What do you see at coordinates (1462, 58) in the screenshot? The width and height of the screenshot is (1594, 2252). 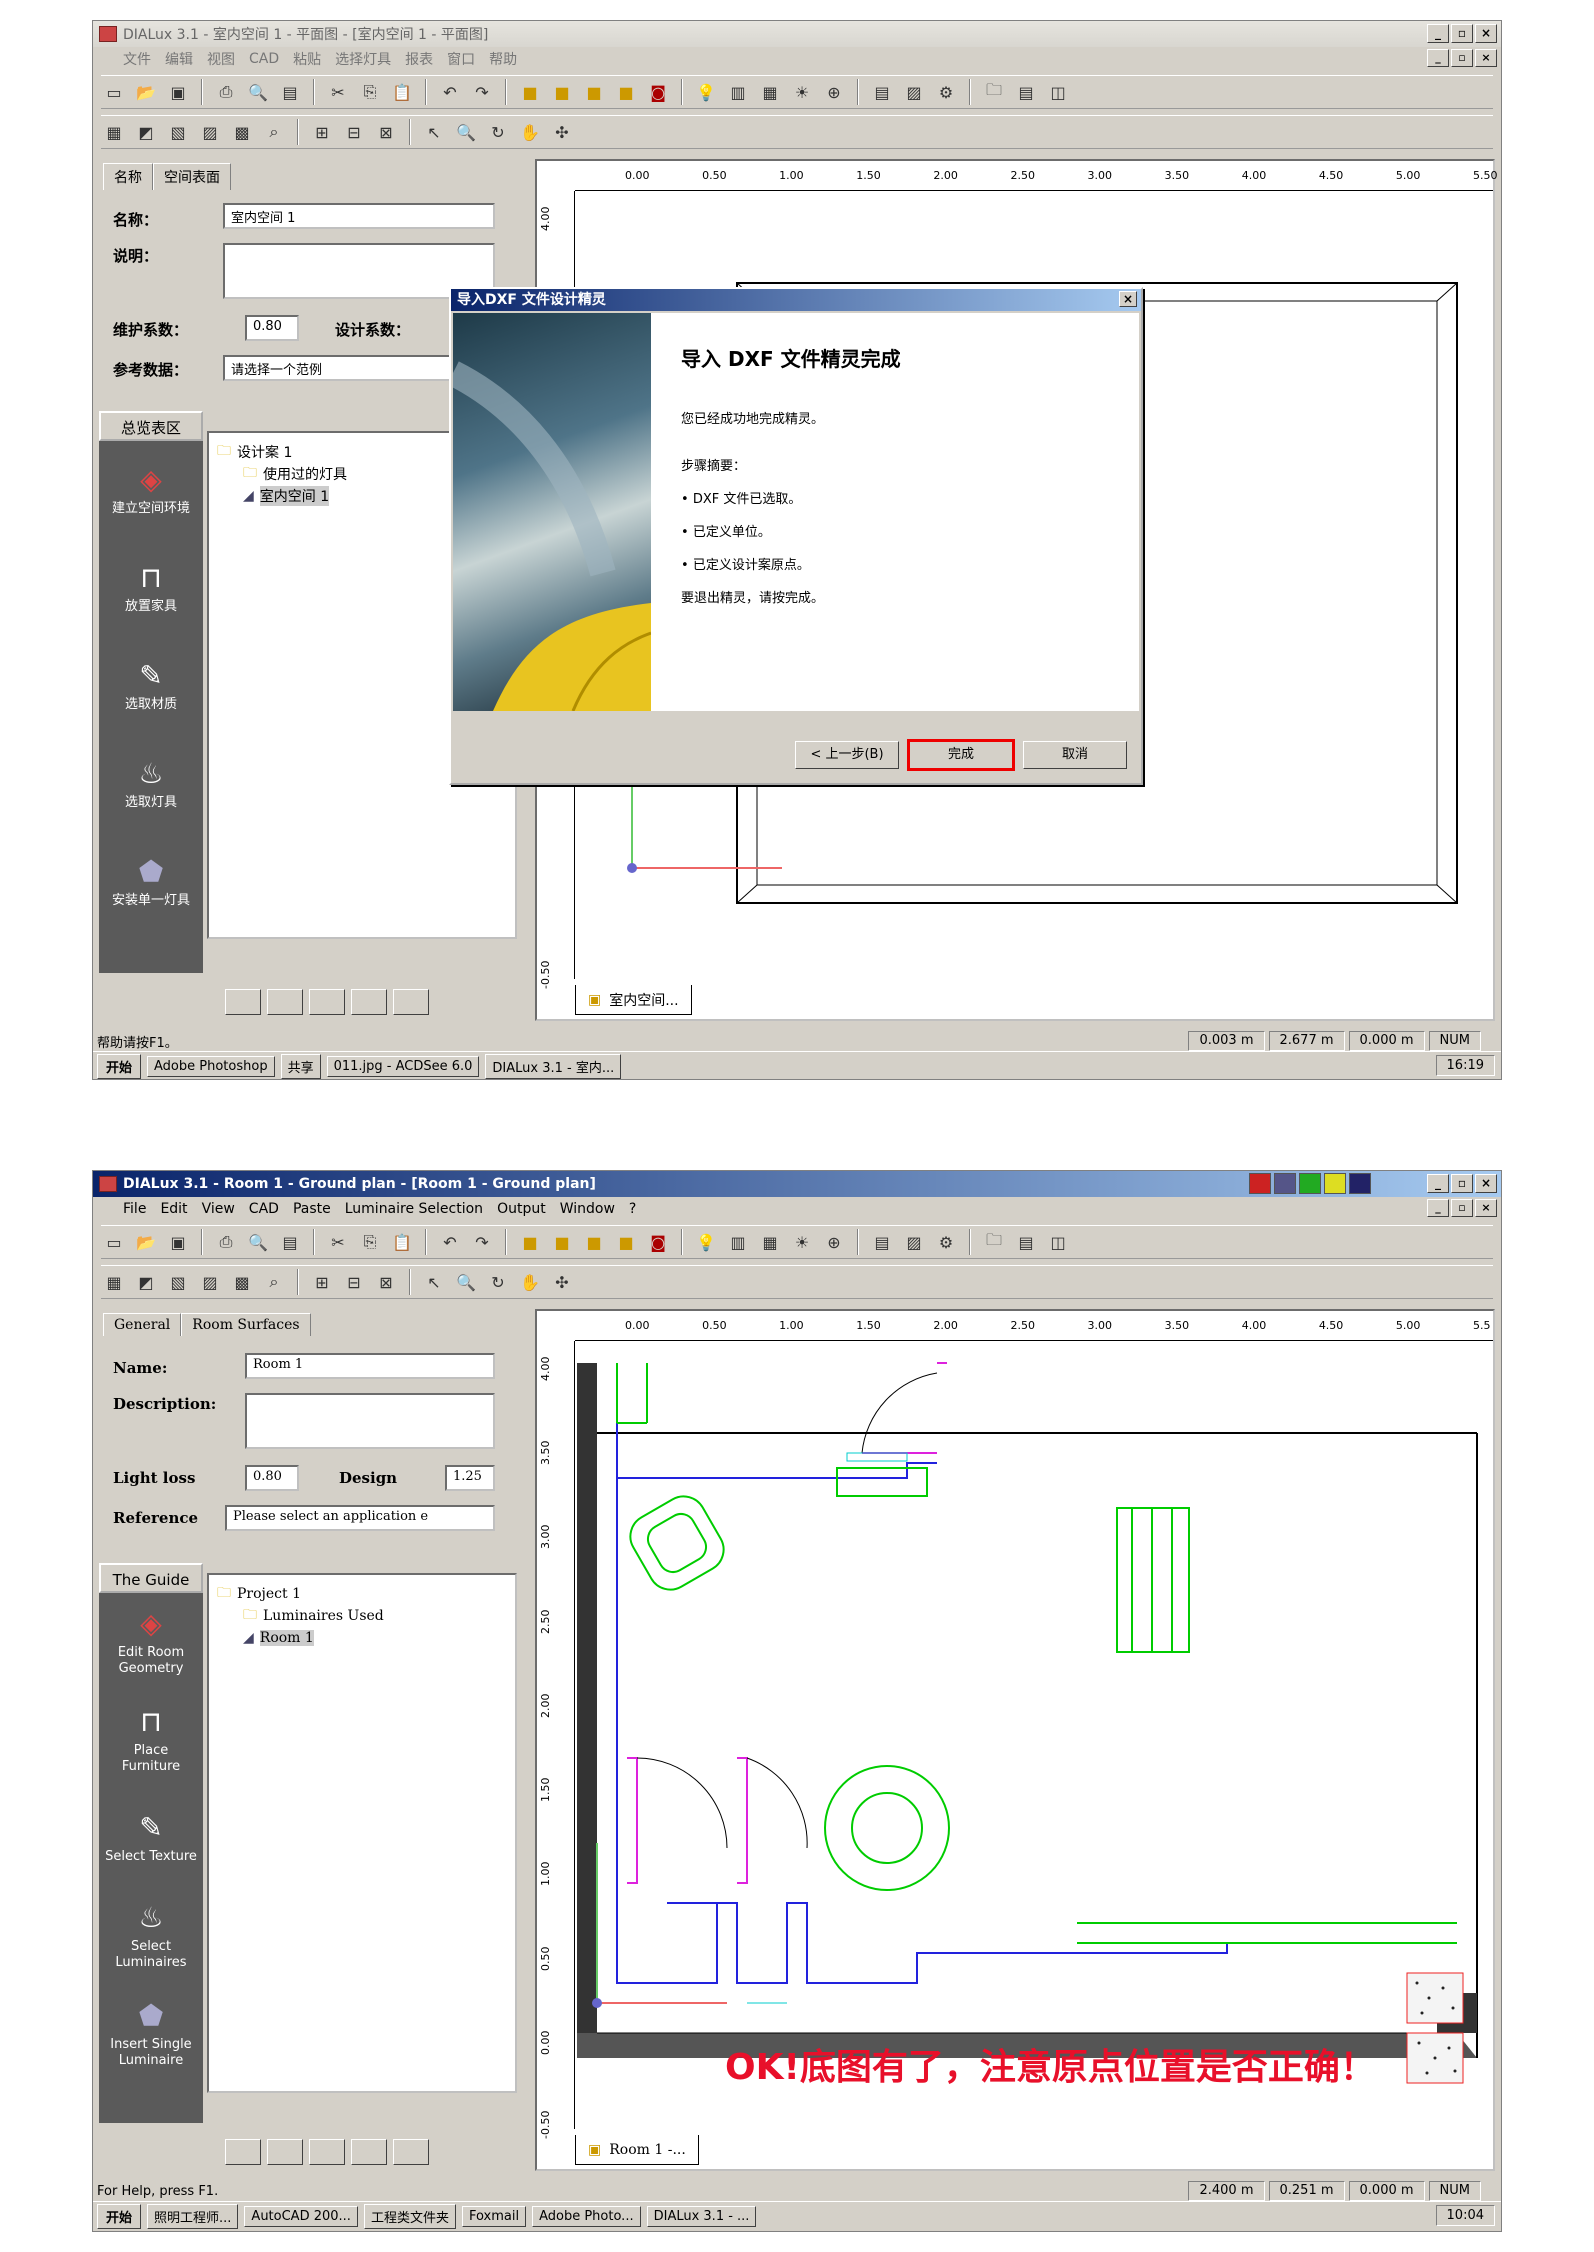 I see `mdi-restore-button: ▫` at bounding box center [1462, 58].